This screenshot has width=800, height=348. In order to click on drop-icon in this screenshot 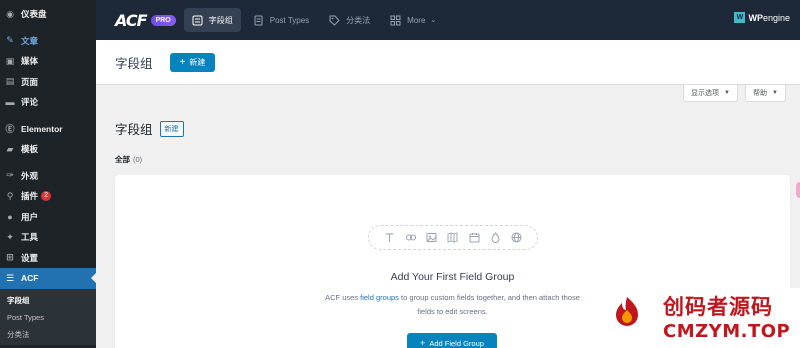, I will do `click(495, 238)`.